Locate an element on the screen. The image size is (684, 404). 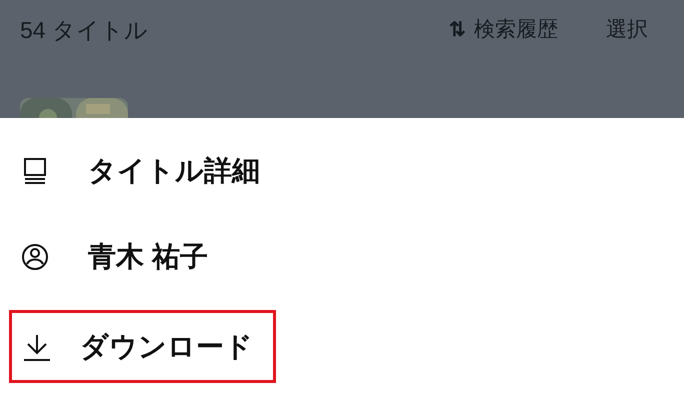
download-icon is located at coordinates (37, 346).